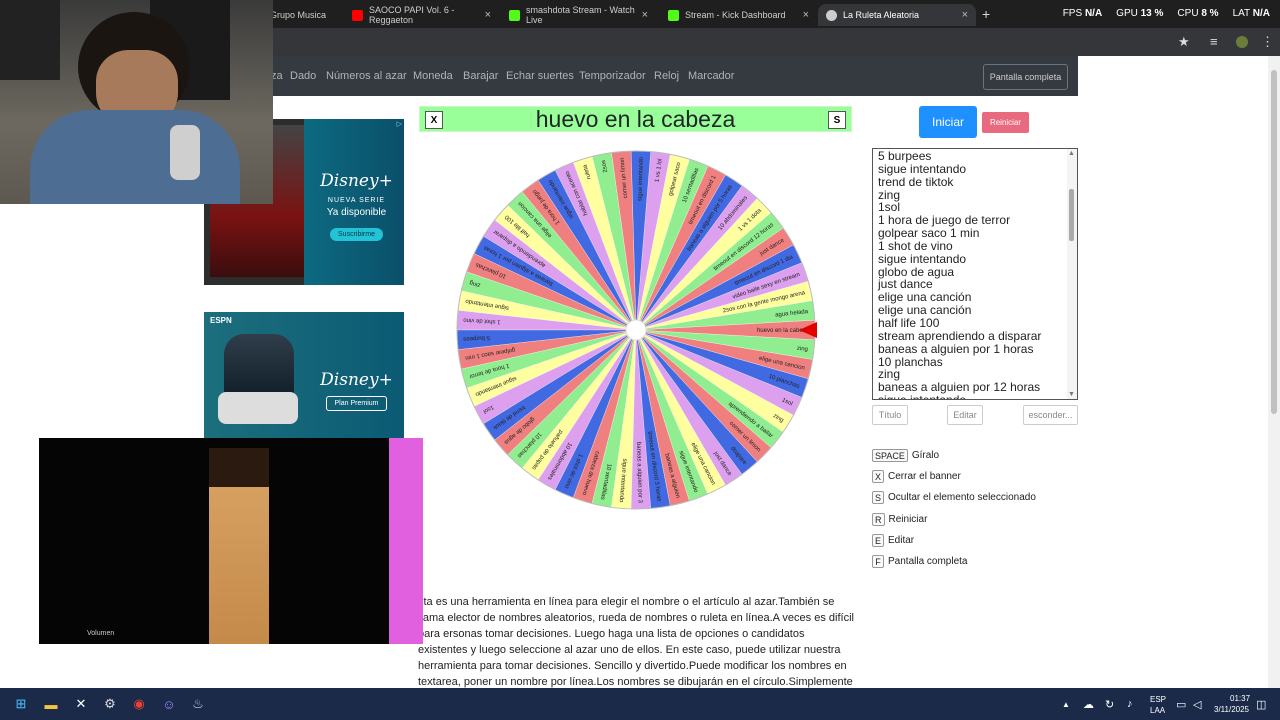 This screenshot has height=720, width=1280. What do you see at coordinates (366, 76) in the screenshot?
I see `nav-item-numeros: Números al azar` at bounding box center [366, 76].